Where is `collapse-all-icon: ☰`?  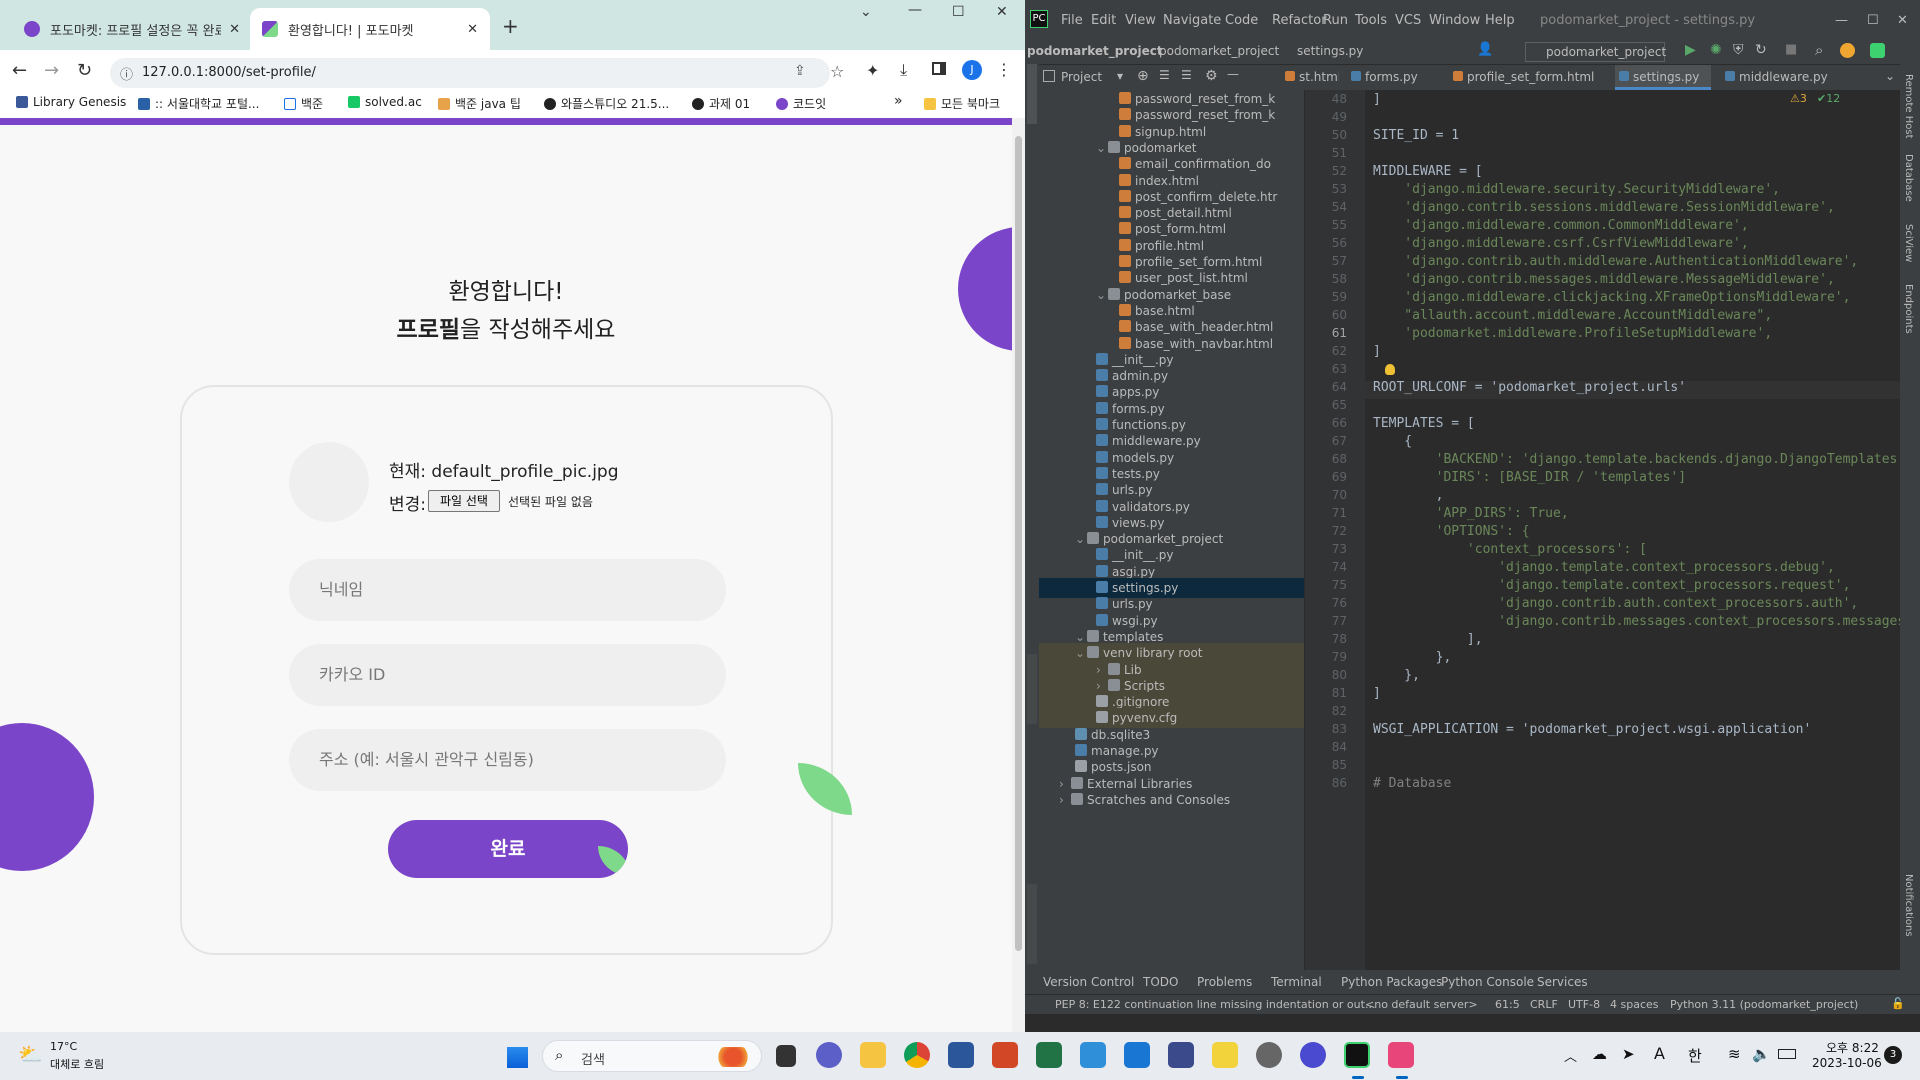 collapse-all-icon: ☰ is located at coordinates (1186, 75).